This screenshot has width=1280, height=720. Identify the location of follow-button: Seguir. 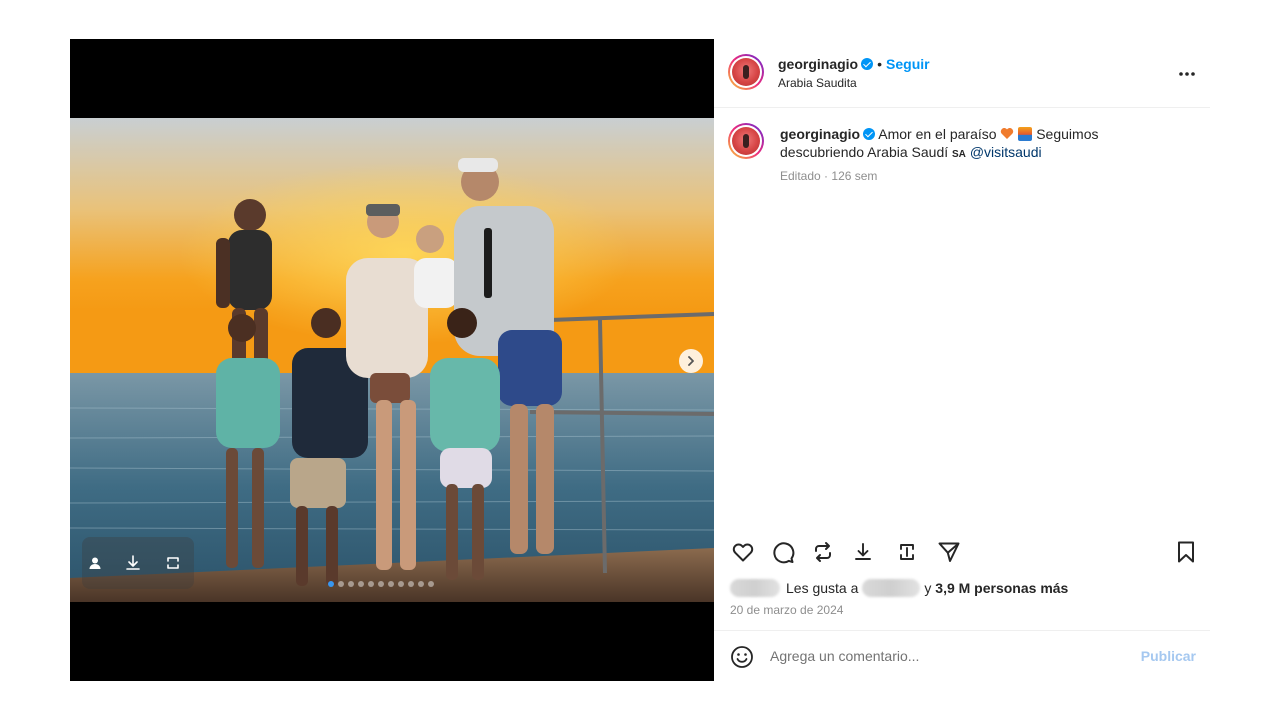
(908, 64).